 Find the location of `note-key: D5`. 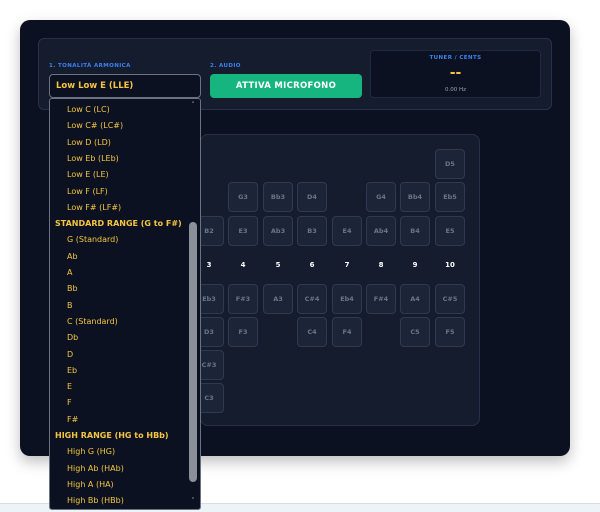

note-key: D5 is located at coordinates (450, 164).